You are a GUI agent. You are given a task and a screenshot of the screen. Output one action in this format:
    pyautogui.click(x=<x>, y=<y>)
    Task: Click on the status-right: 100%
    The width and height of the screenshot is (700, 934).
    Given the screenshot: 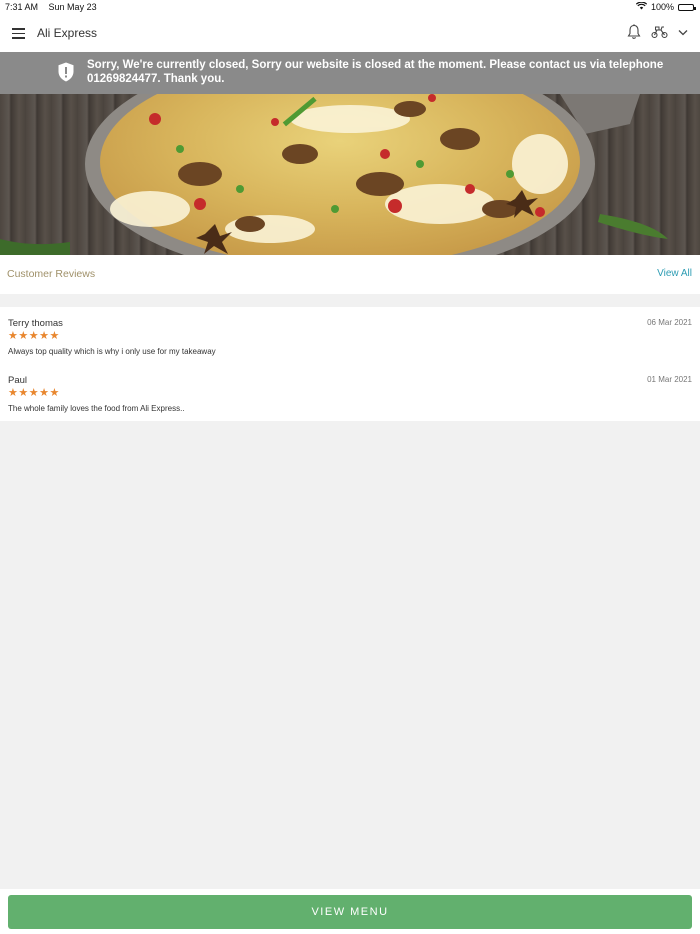 What is the action you would take?
    pyautogui.click(x=665, y=6)
    